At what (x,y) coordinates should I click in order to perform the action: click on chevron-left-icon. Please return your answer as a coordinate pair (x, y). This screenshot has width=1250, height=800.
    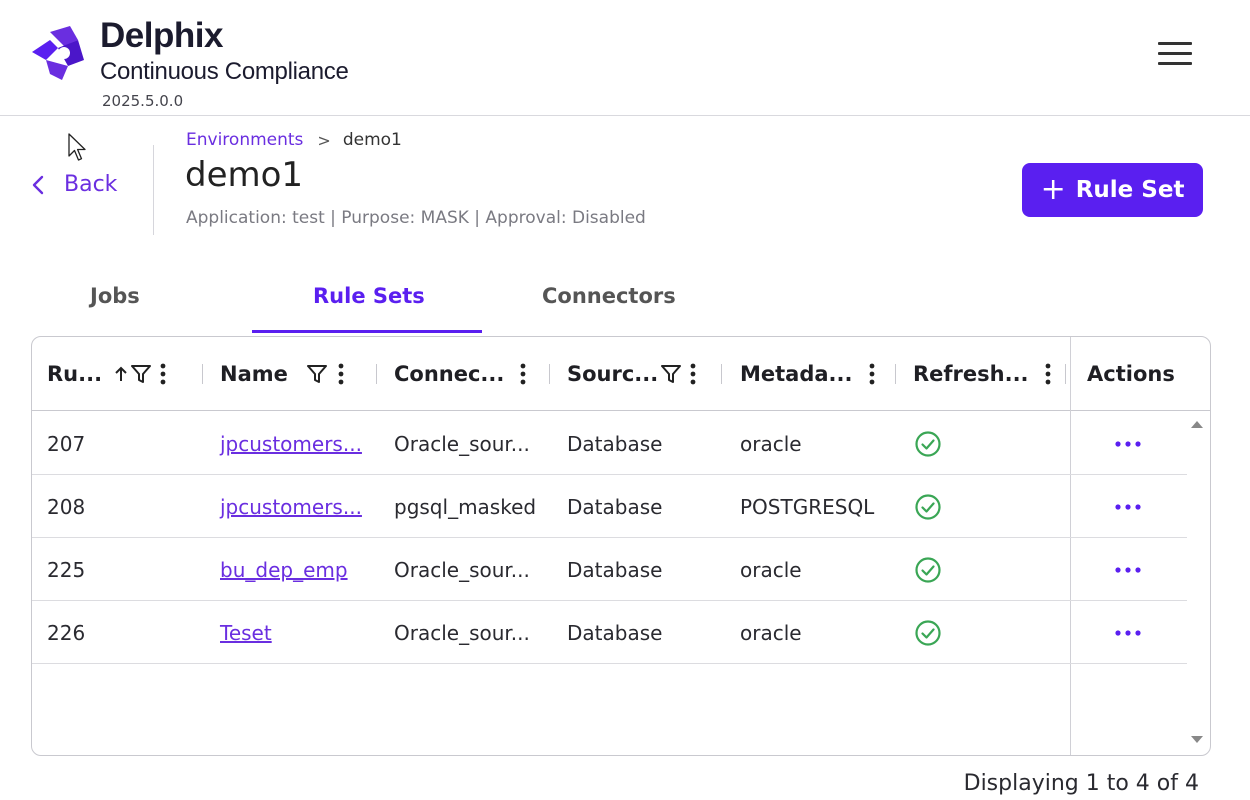
    Looking at the image, I should click on (38, 184).